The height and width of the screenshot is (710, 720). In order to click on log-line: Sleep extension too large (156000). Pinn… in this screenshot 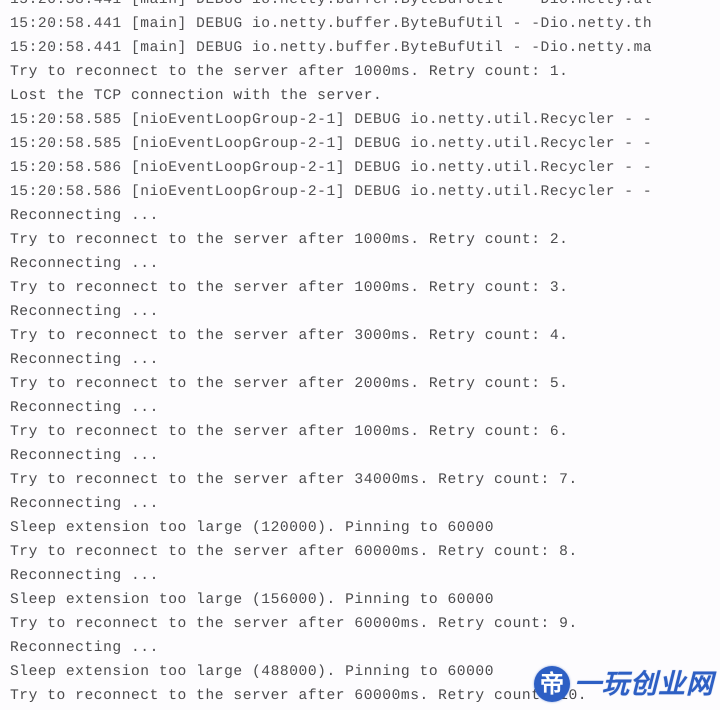, I will do `click(252, 600)`.